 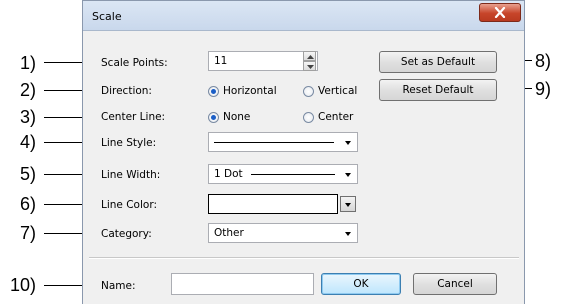 What do you see at coordinates (28, 233) in the screenshot?
I see `callout-7: 7)` at bounding box center [28, 233].